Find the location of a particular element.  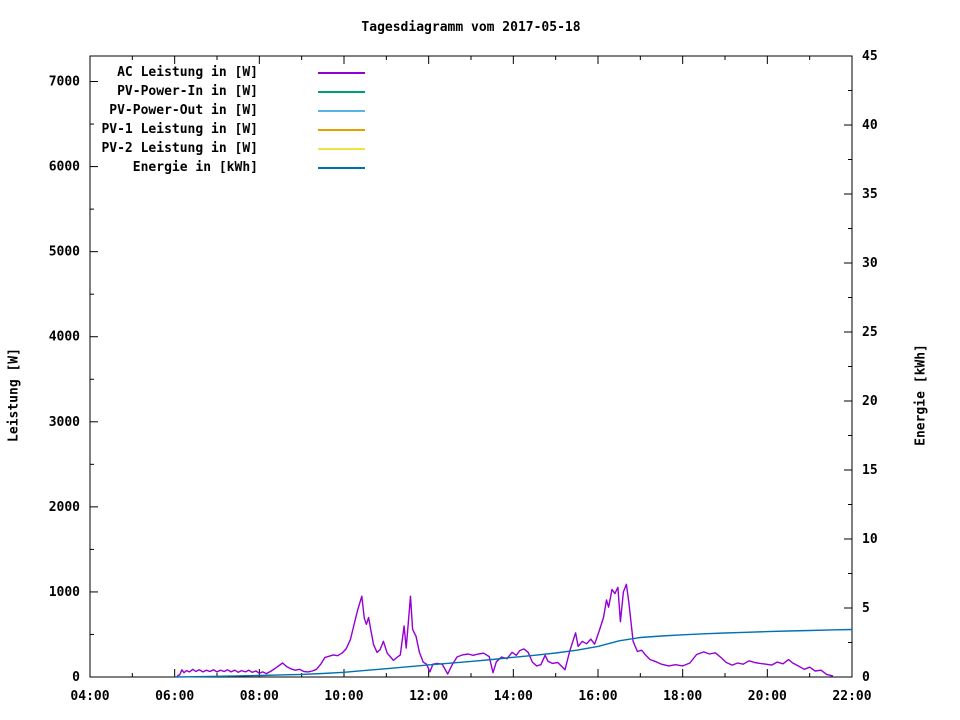

y-tick-label: 3000 is located at coordinates (64, 422).